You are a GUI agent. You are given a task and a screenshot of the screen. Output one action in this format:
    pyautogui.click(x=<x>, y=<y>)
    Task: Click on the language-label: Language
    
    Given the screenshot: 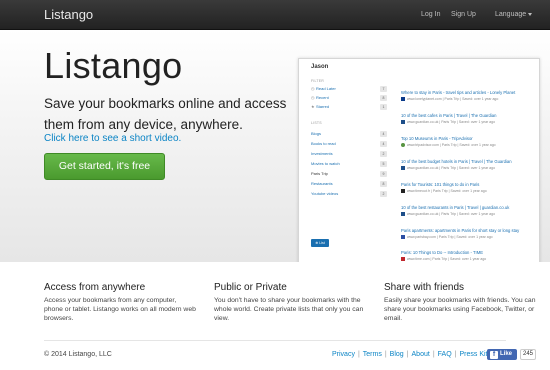 What is the action you would take?
    pyautogui.click(x=511, y=14)
    